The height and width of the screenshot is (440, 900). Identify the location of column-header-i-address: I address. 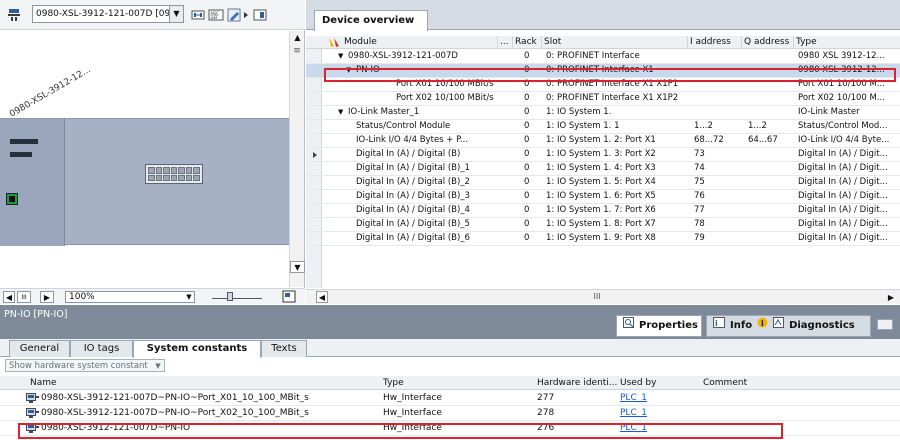
(714, 42).